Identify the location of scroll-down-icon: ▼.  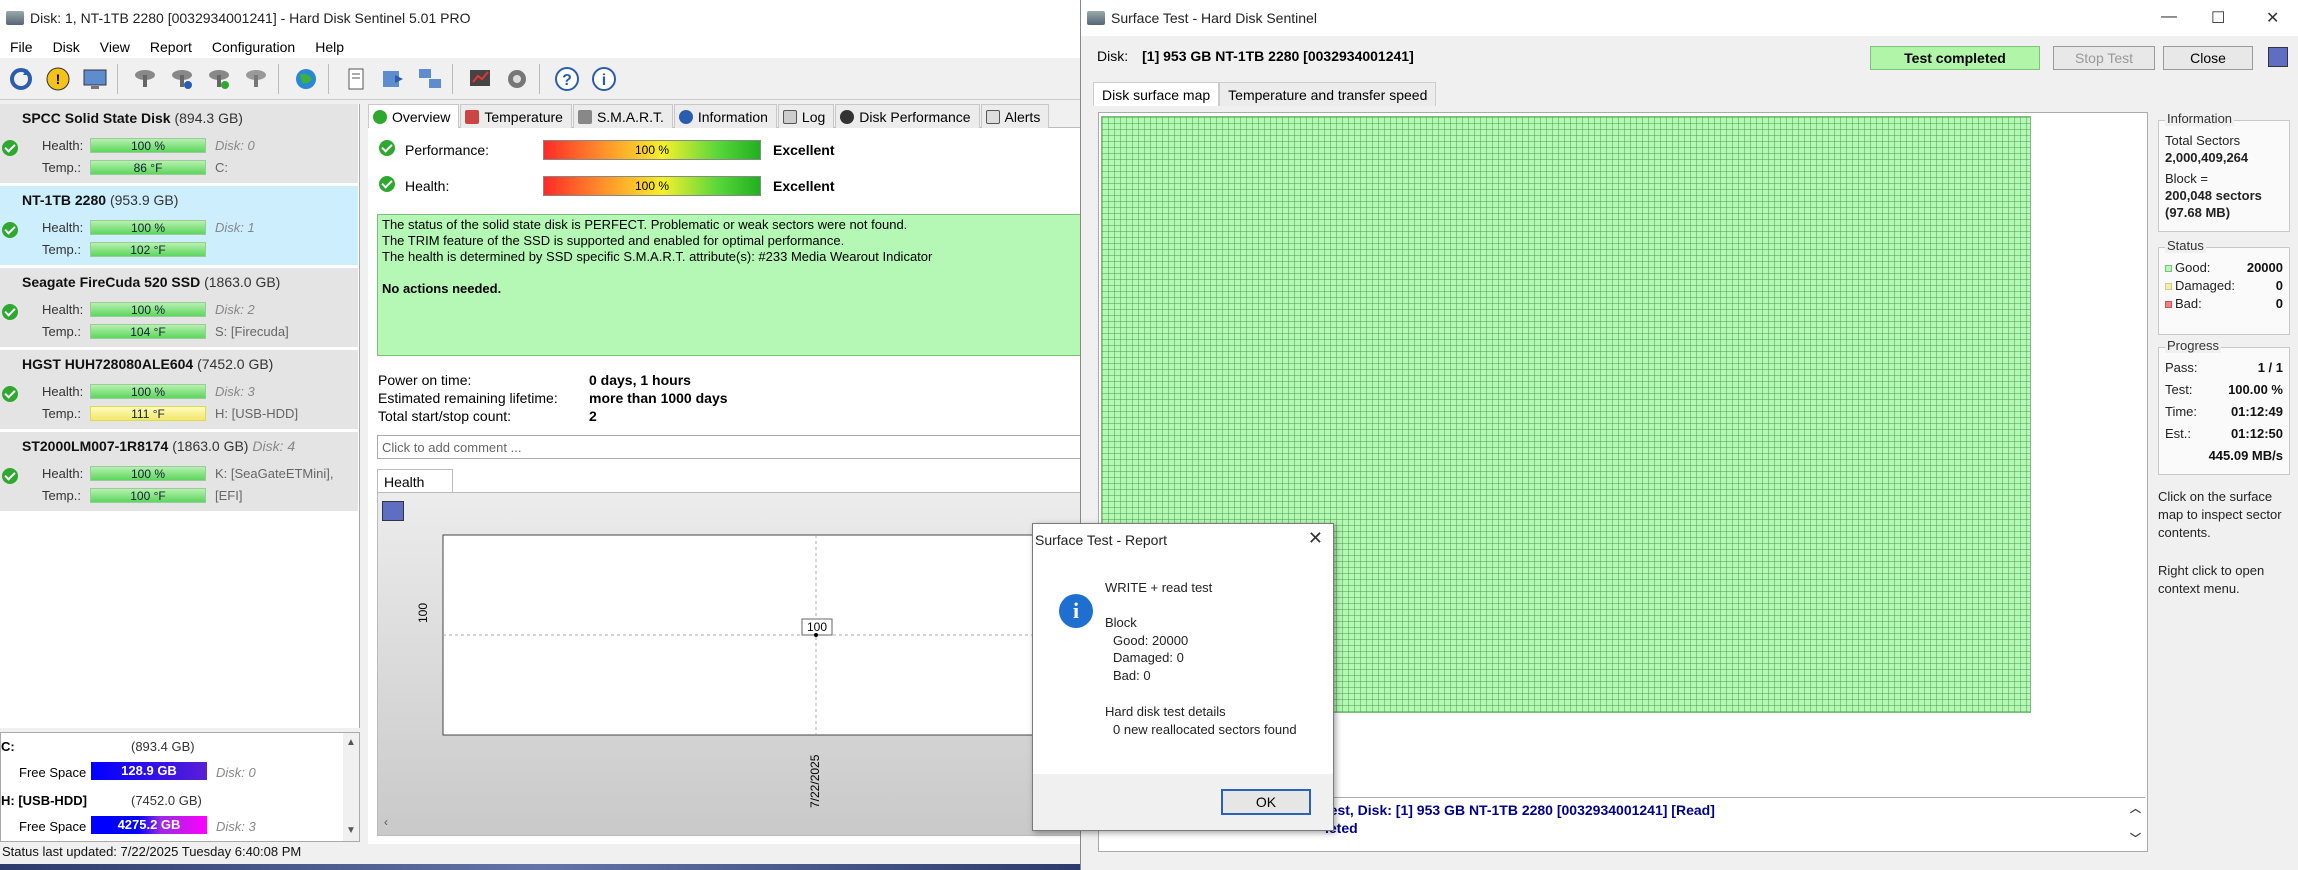
(351, 830).